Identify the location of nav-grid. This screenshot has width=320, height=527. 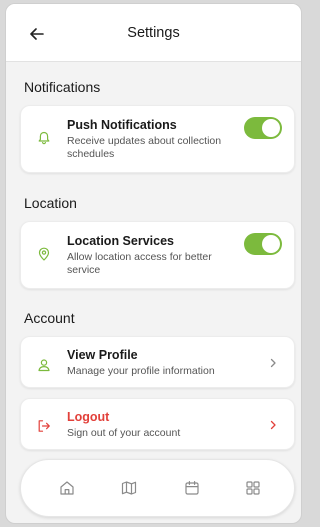
(253, 488).